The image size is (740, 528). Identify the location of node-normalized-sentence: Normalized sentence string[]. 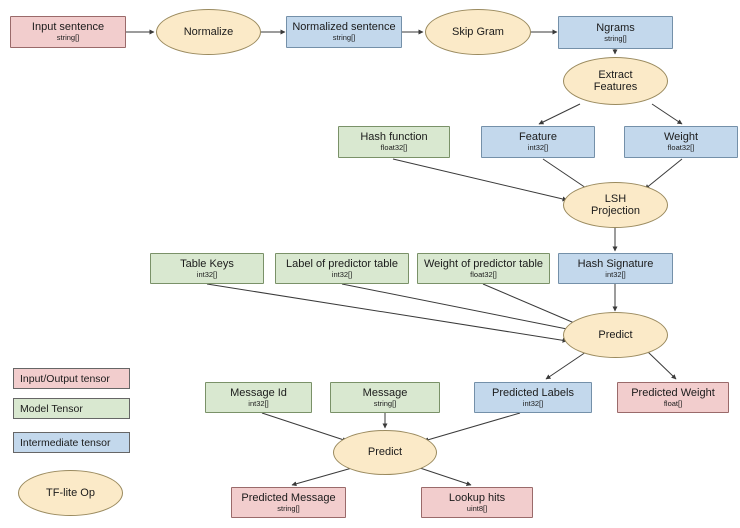
(344, 32).